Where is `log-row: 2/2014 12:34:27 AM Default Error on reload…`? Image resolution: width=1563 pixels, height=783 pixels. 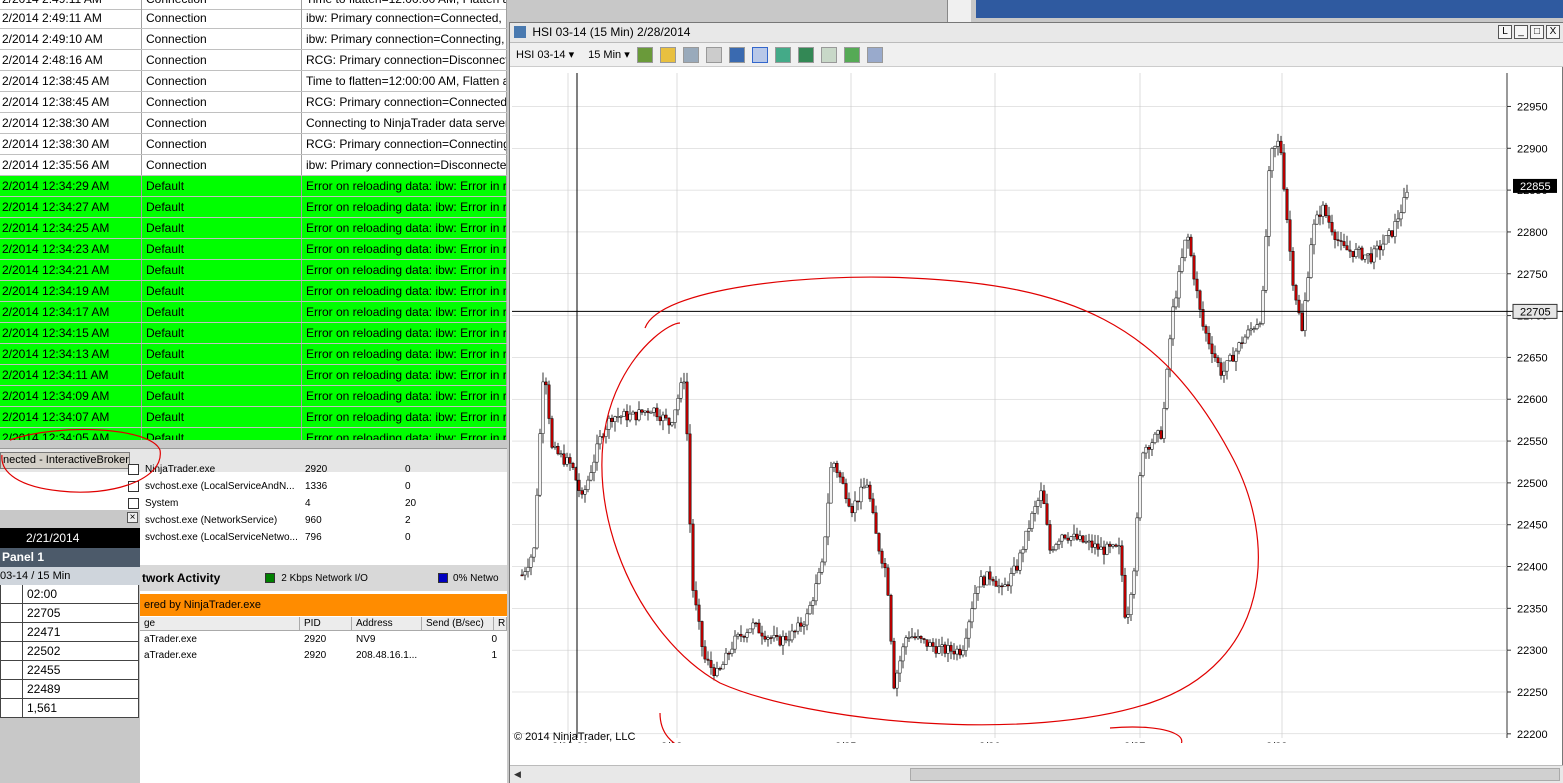 log-row: 2/2014 12:34:27 AM Default Error on reload… is located at coordinates (253, 207).